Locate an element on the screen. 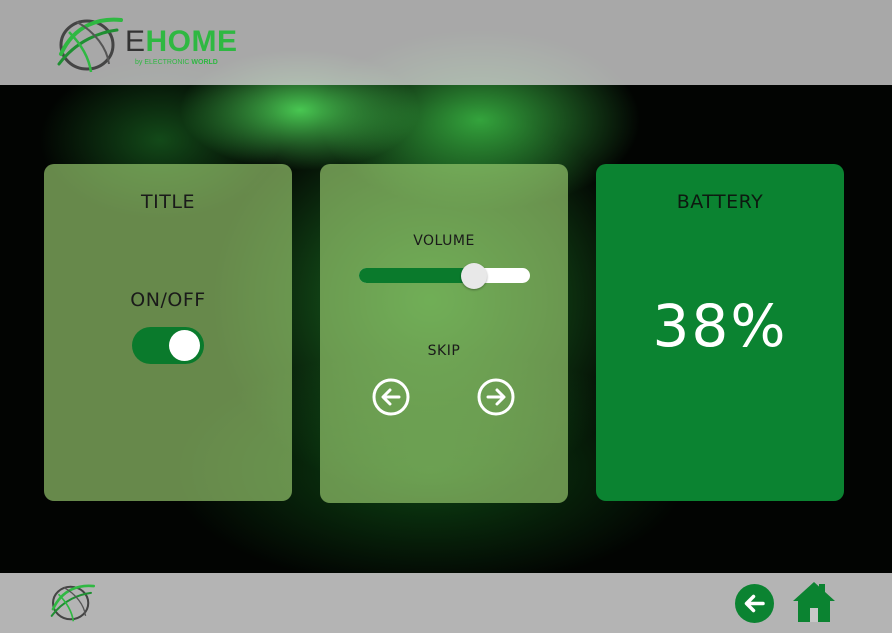 The image size is (892, 633). volume-slider is located at coordinates (444, 276).